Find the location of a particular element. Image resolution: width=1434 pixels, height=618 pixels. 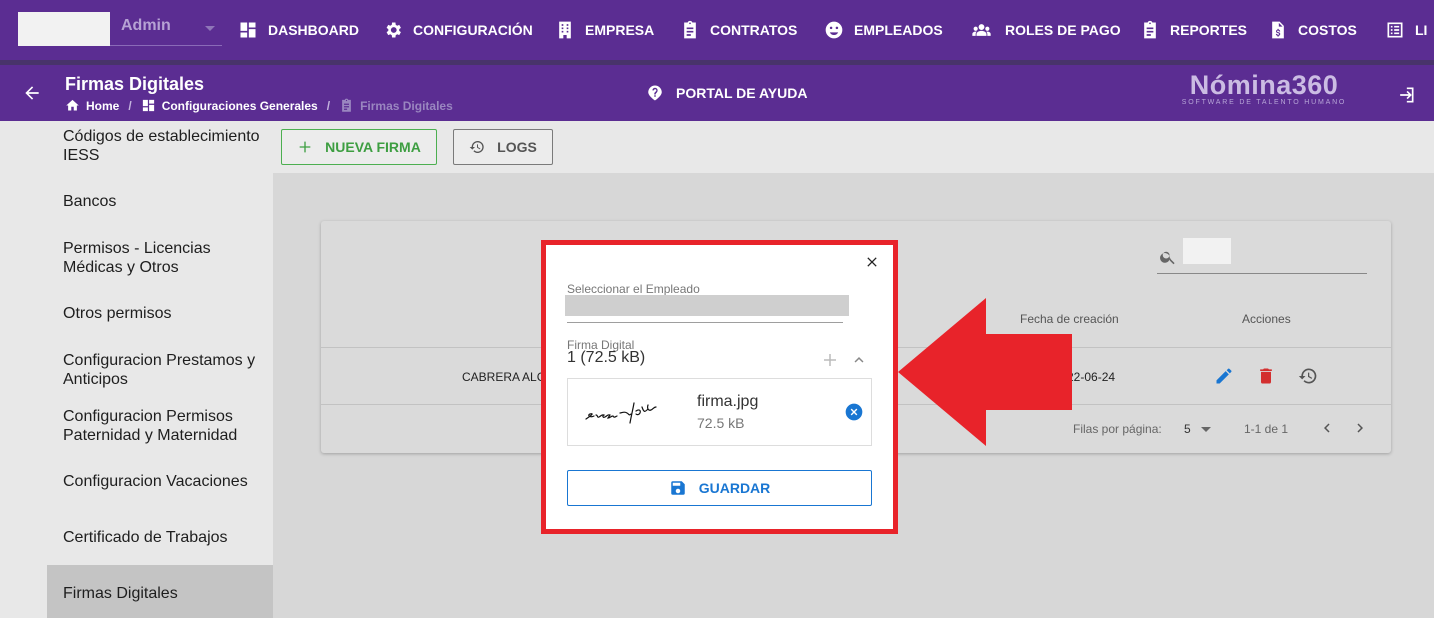

brand-name: Nómina360 is located at coordinates (1264, 85).